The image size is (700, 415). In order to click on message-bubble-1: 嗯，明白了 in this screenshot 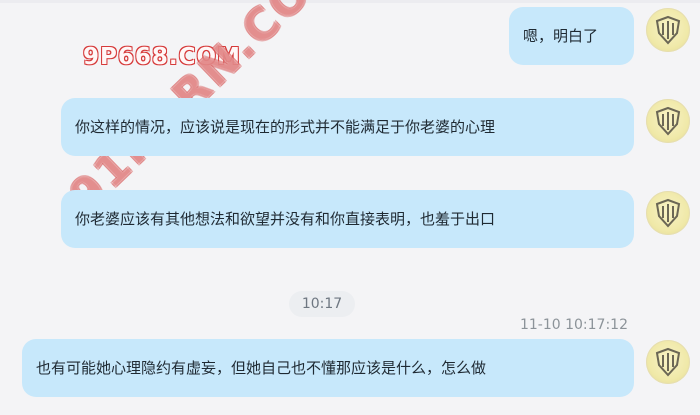, I will do `click(571, 36)`.